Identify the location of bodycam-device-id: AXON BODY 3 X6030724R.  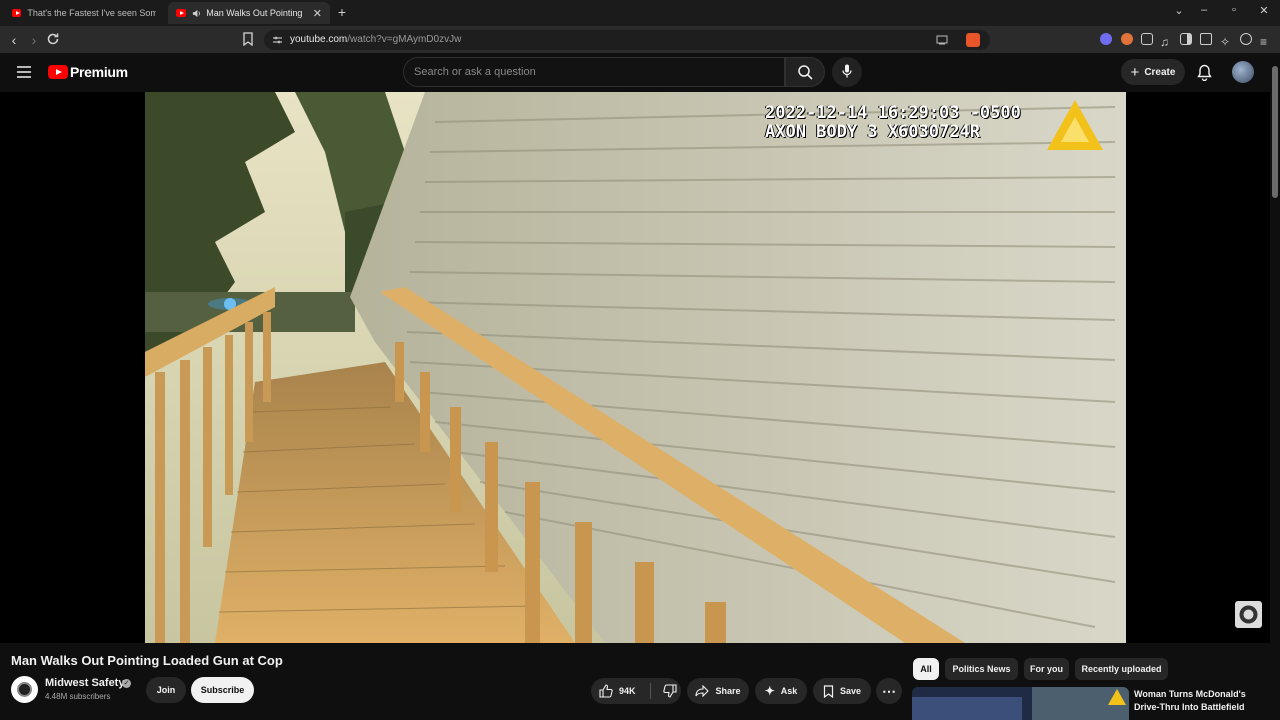
(872, 132).